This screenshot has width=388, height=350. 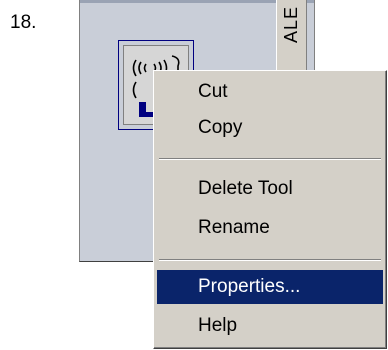 I want to click on menu-item-cut: Cut, so click(x=270, y=92).